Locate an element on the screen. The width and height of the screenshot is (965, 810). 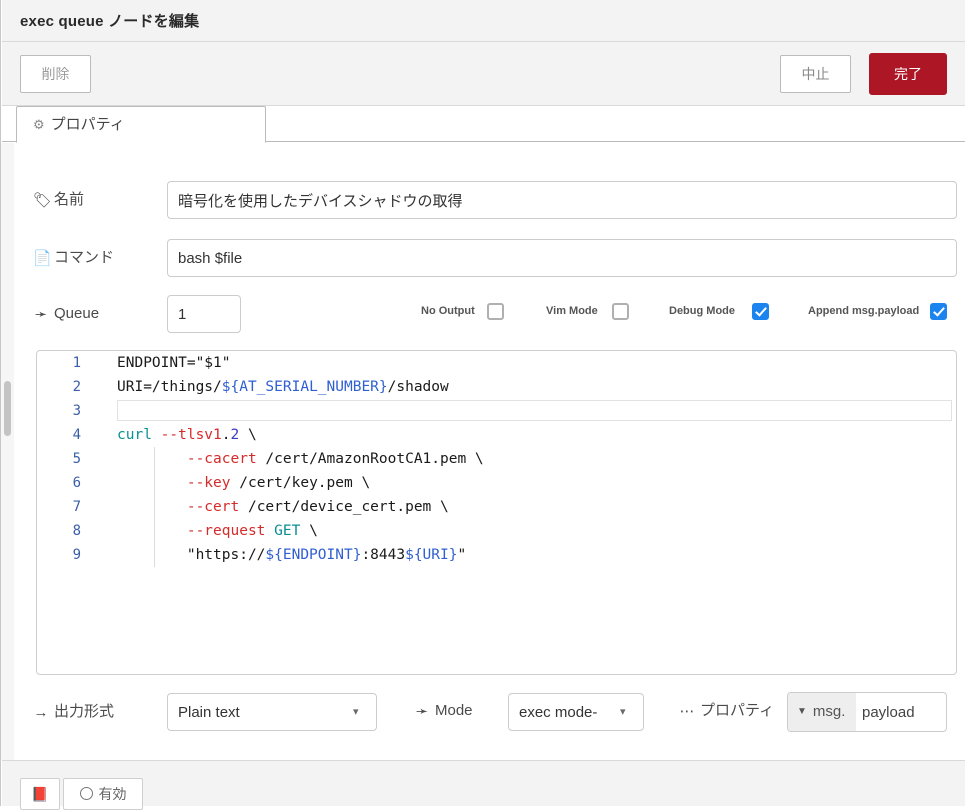
mode-label: ➛ Mode is located at coordinates (443, 711).